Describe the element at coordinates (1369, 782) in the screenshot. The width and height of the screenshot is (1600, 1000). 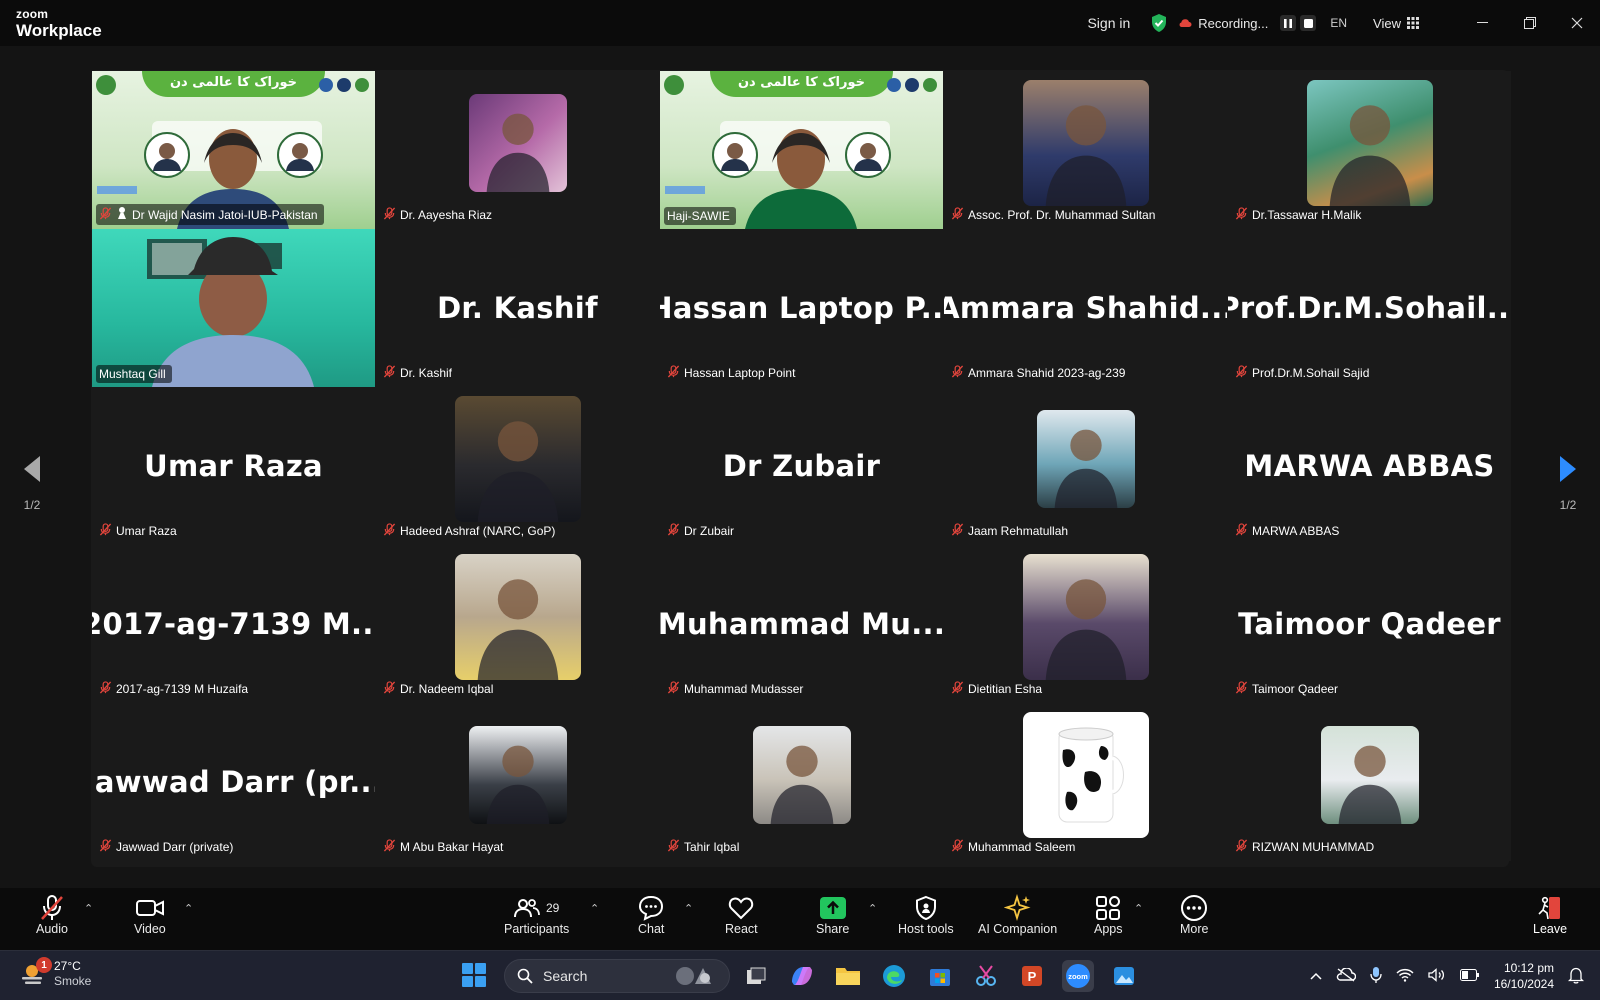
I see `participant-tile: RIZWAN MUHAMMAD` at that location.